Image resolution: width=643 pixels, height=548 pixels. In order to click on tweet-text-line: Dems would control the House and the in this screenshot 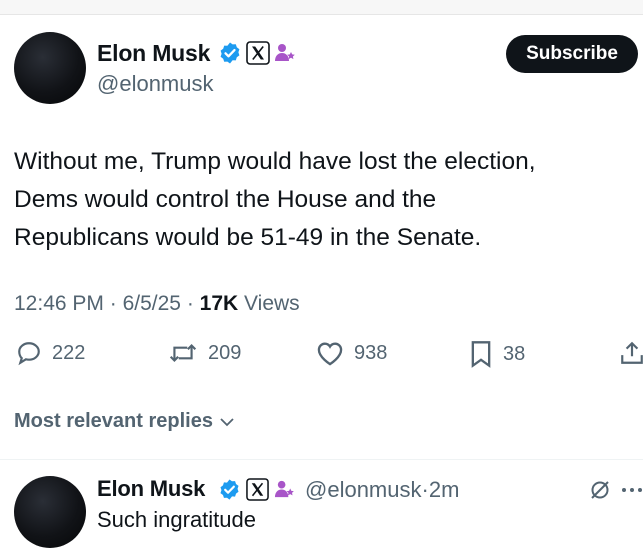, I will do `click(225, 199)`.